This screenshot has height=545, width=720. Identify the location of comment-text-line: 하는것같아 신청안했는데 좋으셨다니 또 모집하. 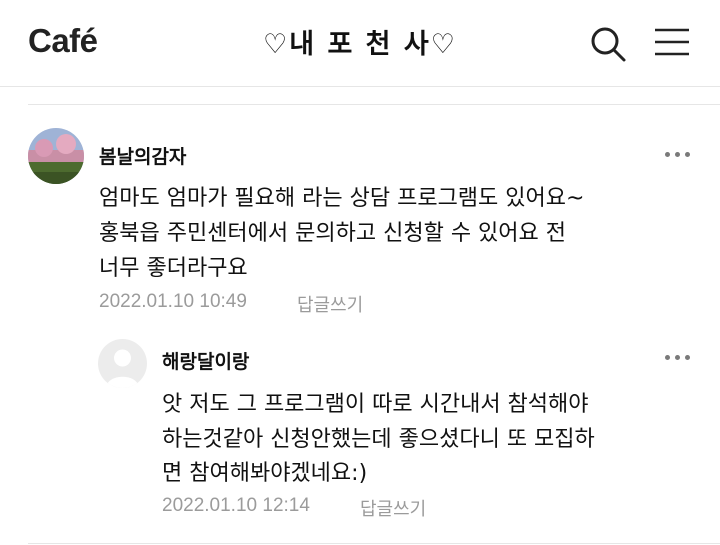
(378, 439).